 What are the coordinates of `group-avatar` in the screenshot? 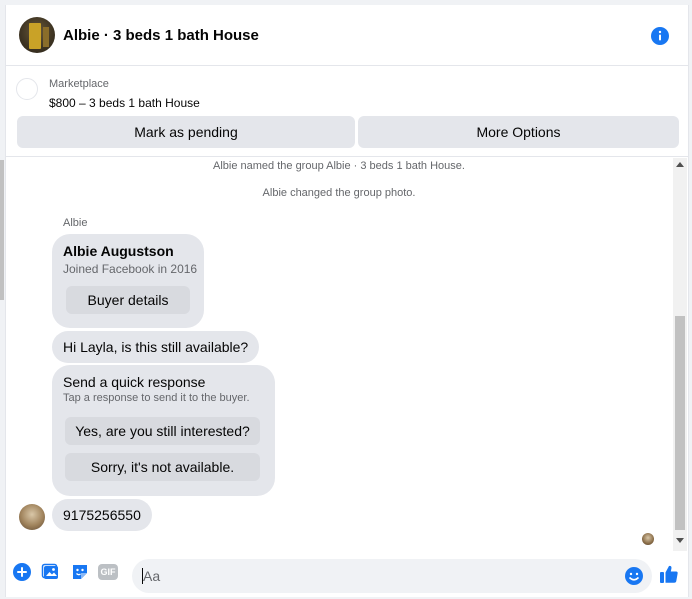 It's located at (37, 35).